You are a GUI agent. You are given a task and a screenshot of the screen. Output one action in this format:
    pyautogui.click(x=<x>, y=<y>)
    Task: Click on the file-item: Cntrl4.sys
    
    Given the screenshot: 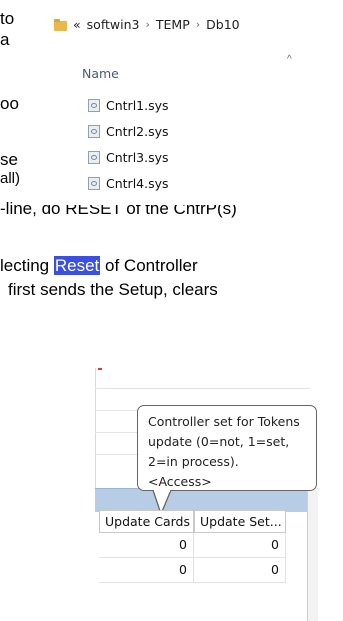 What is the action you would take?
    pyautogui.click(x=128, y=183)
    